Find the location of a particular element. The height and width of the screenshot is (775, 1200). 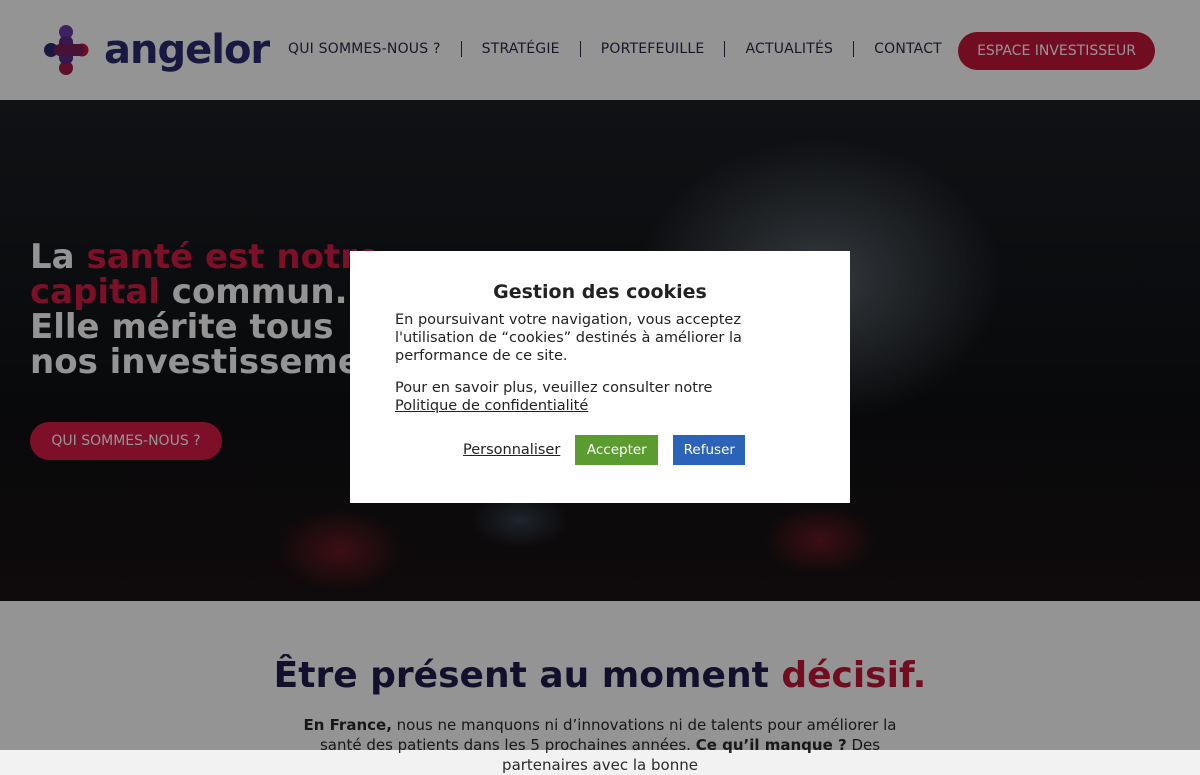

cookie-actions: Personnaliser Accepter Refuser is located at coordinates (604, 450).